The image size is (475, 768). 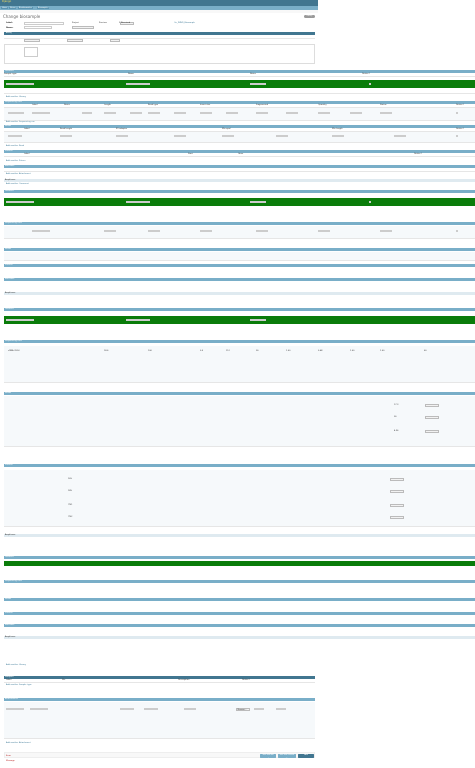 What do you see at coordinates (16, 665) in the screenshot?
I see `add-library-link-2: Add another Library` at bounding box center [16, 665].